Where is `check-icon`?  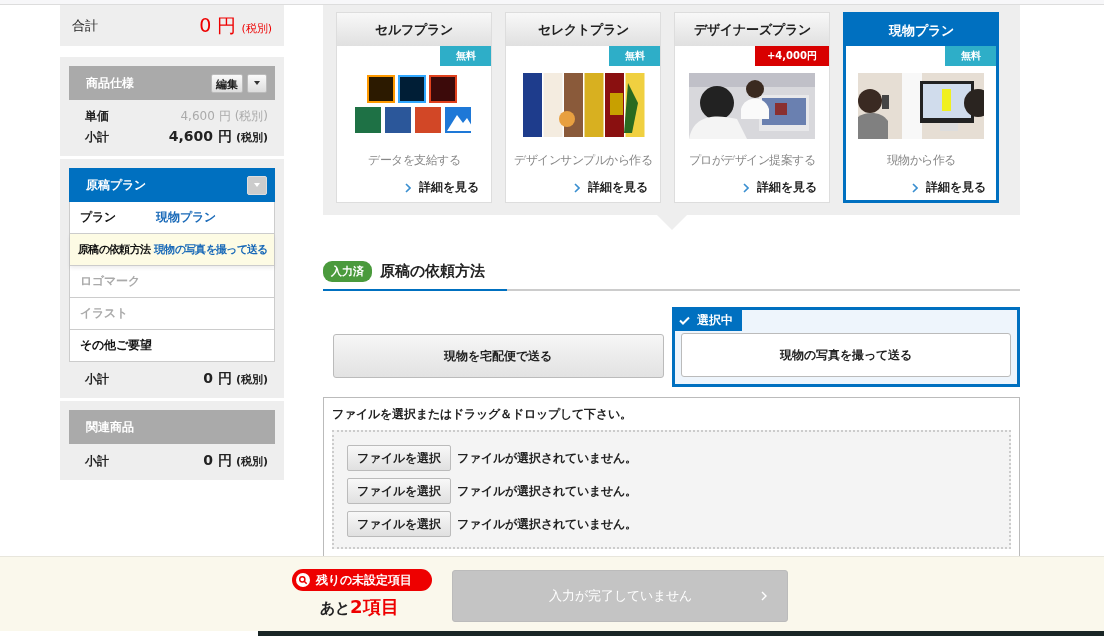 check-icon is located at coordinates (684, 320).